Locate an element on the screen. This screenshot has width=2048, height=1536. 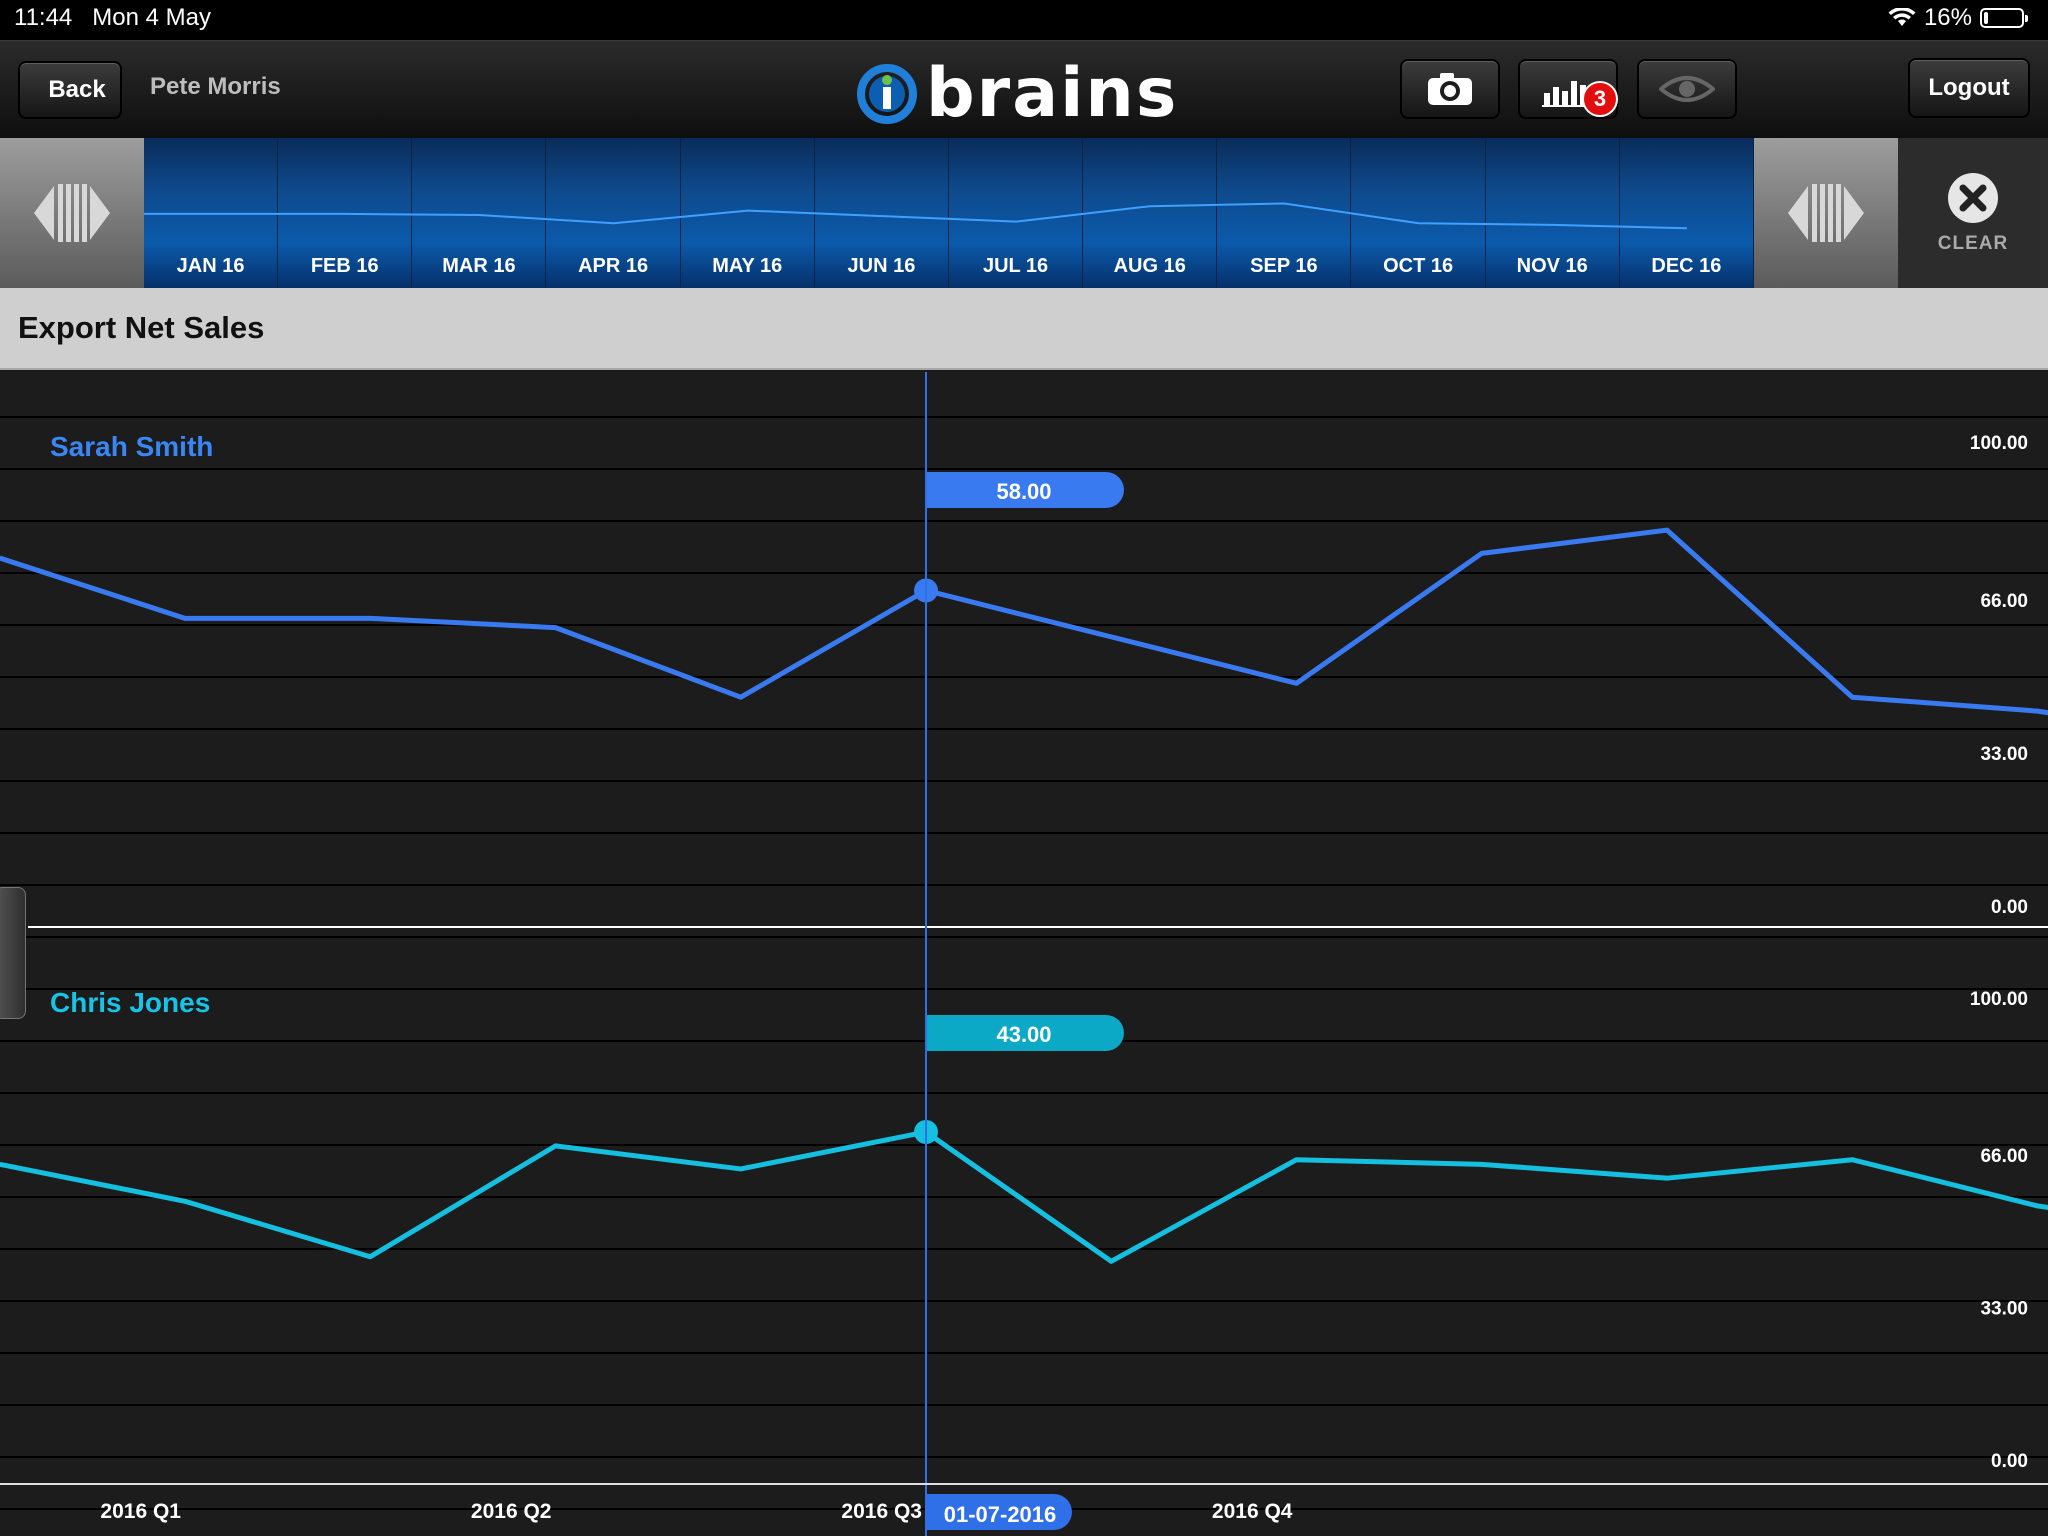
camera-icon is located at coordinates (1450, 89).